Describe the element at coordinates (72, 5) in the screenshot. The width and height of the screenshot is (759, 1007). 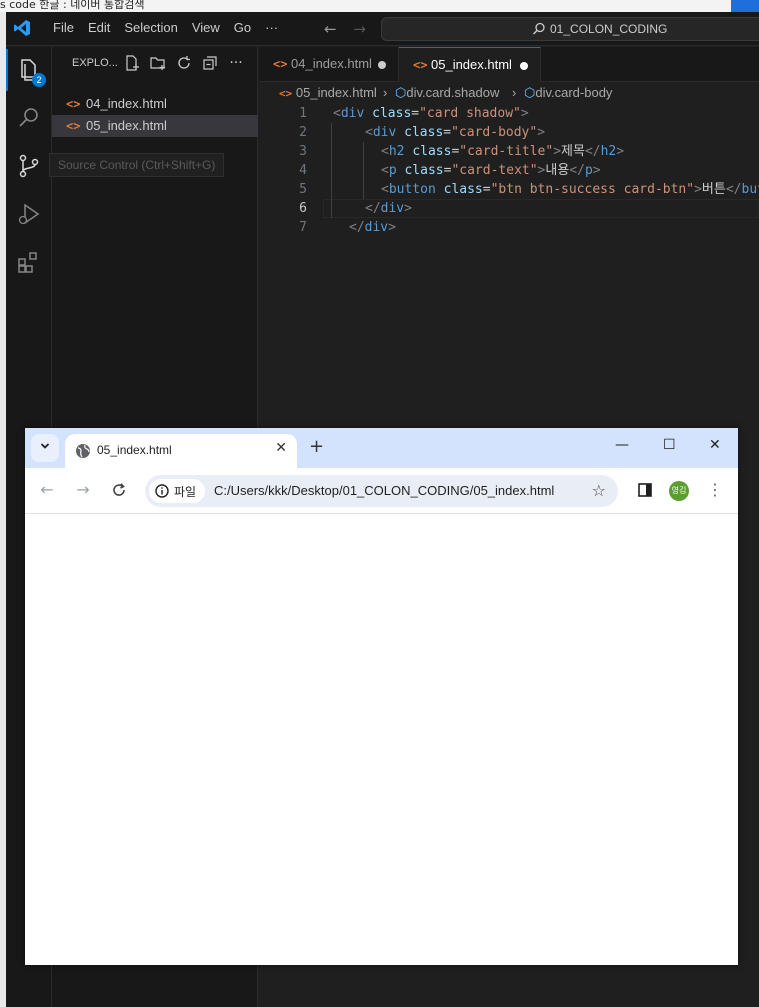
I see `background-window-title: s code 한글 : 네이버 통합검색` at that location.